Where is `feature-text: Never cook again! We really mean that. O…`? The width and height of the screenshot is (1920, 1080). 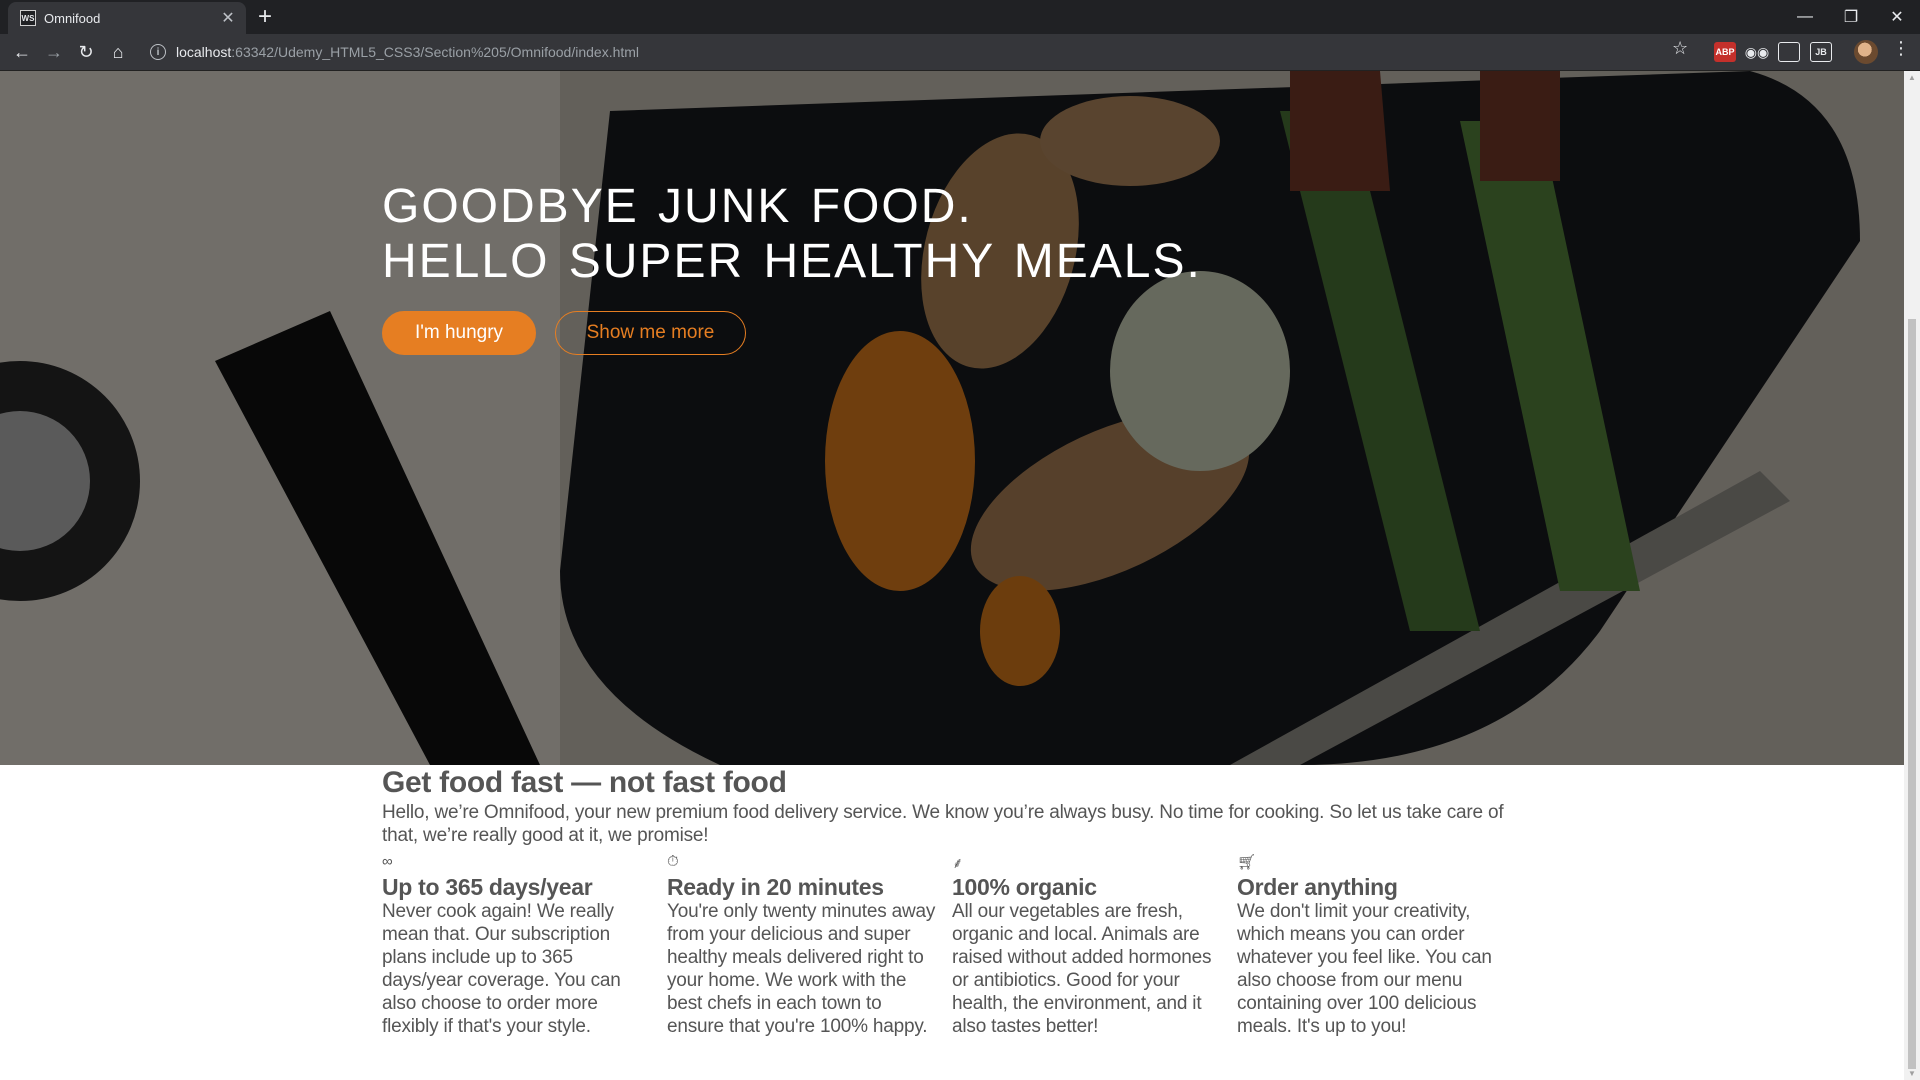
feature-text: Never cook again! We really mean that. O… is located at coordinates (501, 969).